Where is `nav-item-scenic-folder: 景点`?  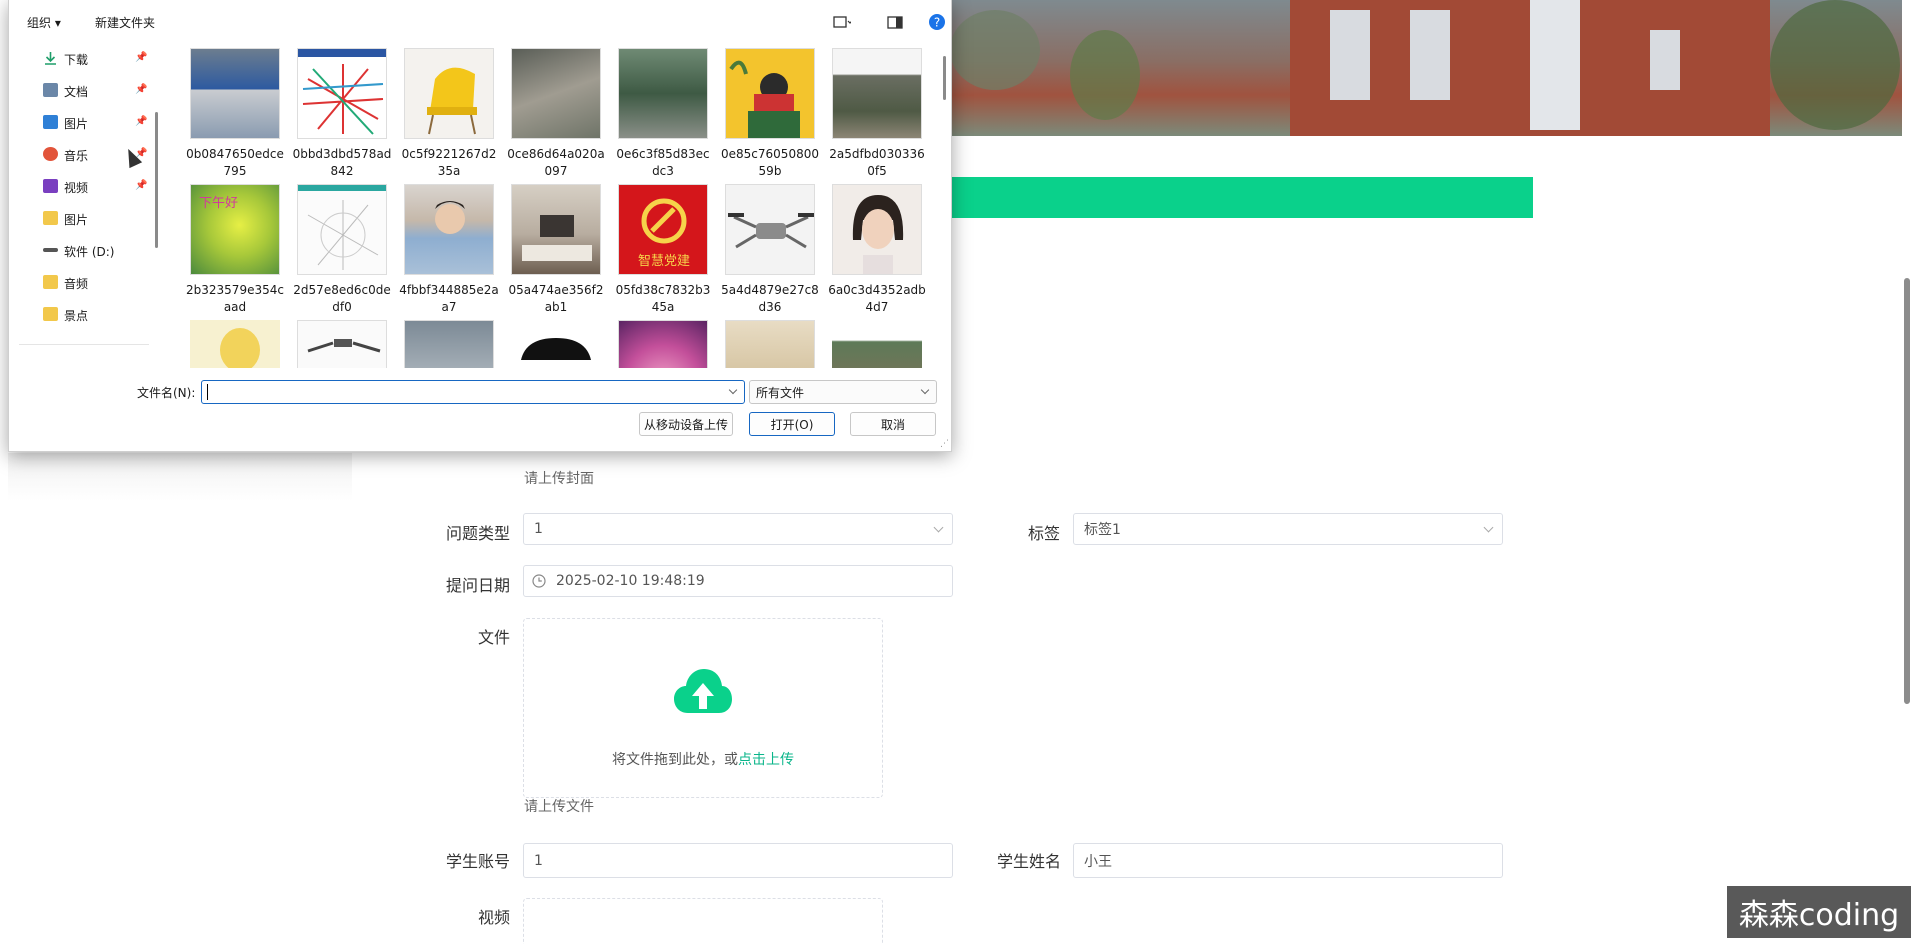 nav-item-scenic-folder: 景点 is located at coordinates (79, 314).